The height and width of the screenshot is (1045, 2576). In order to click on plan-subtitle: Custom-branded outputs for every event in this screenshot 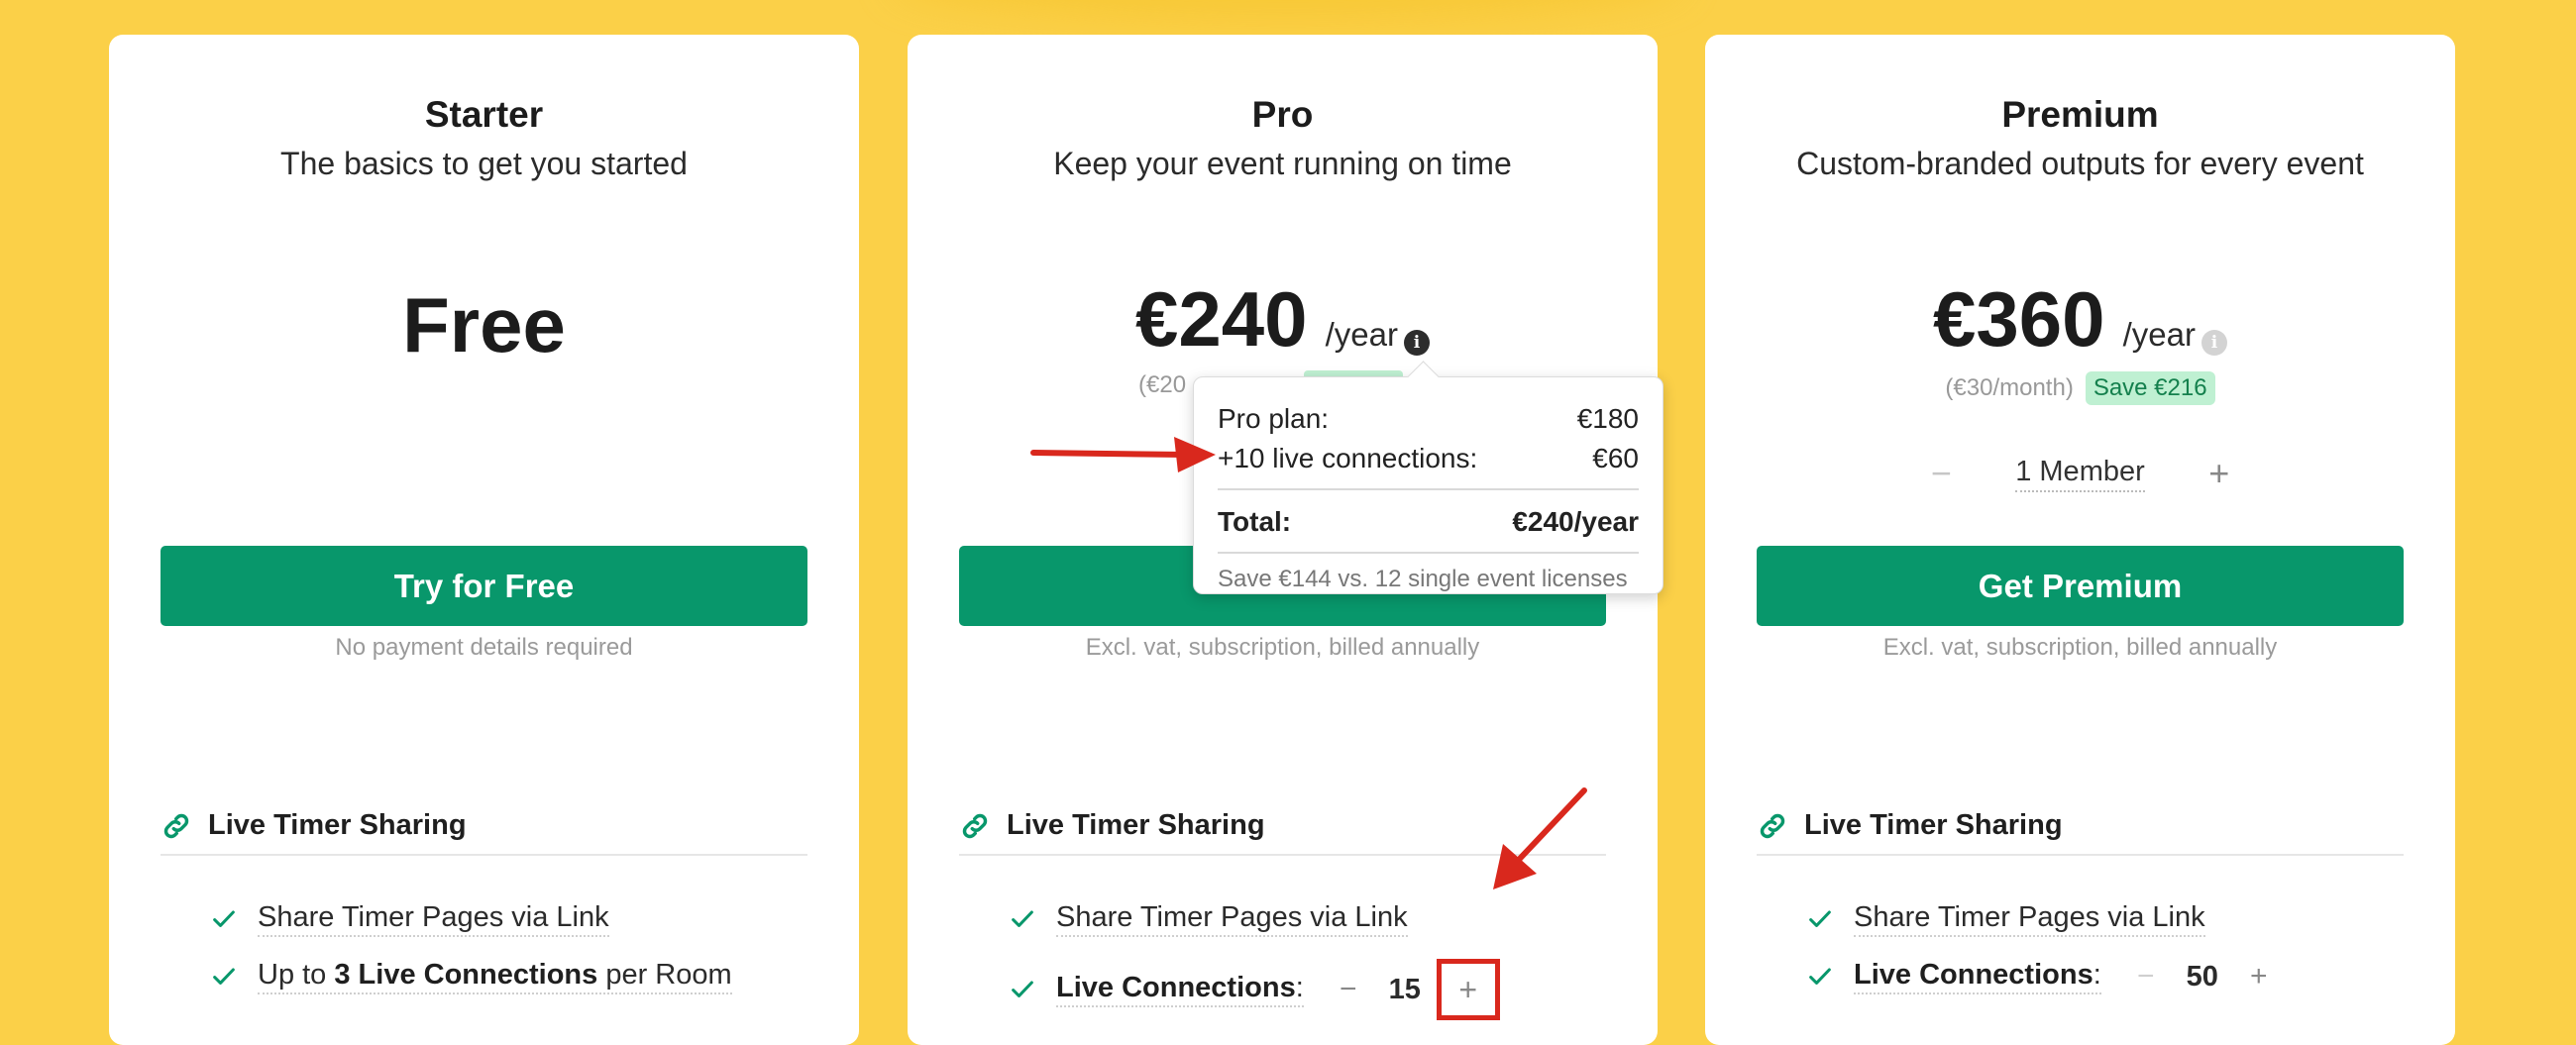, I will do `click(2080, 164)`.